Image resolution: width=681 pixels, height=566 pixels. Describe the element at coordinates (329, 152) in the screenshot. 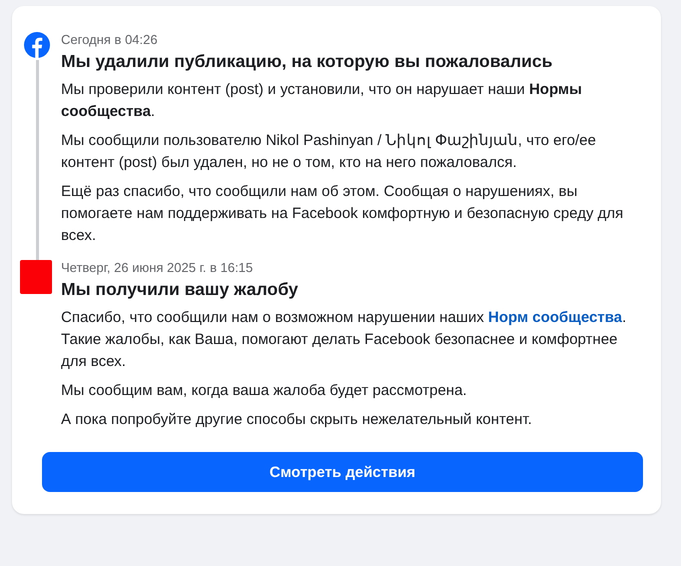

I see `message-text: Мы сообщили пользователю Nikol Pashinyan / Նիկոլ Փաշինյան, что его/ее контент (post) был удален, но не о том, кто на него пожаловался.` at that location.